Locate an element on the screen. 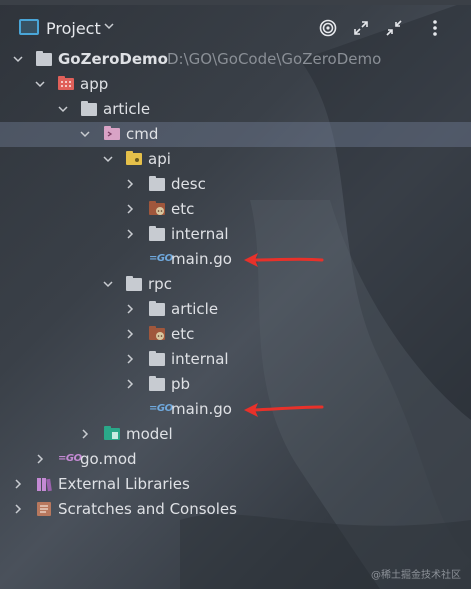 This screenshot has width=471, height=589. project-view-icon is located at coordinates (29, 27).